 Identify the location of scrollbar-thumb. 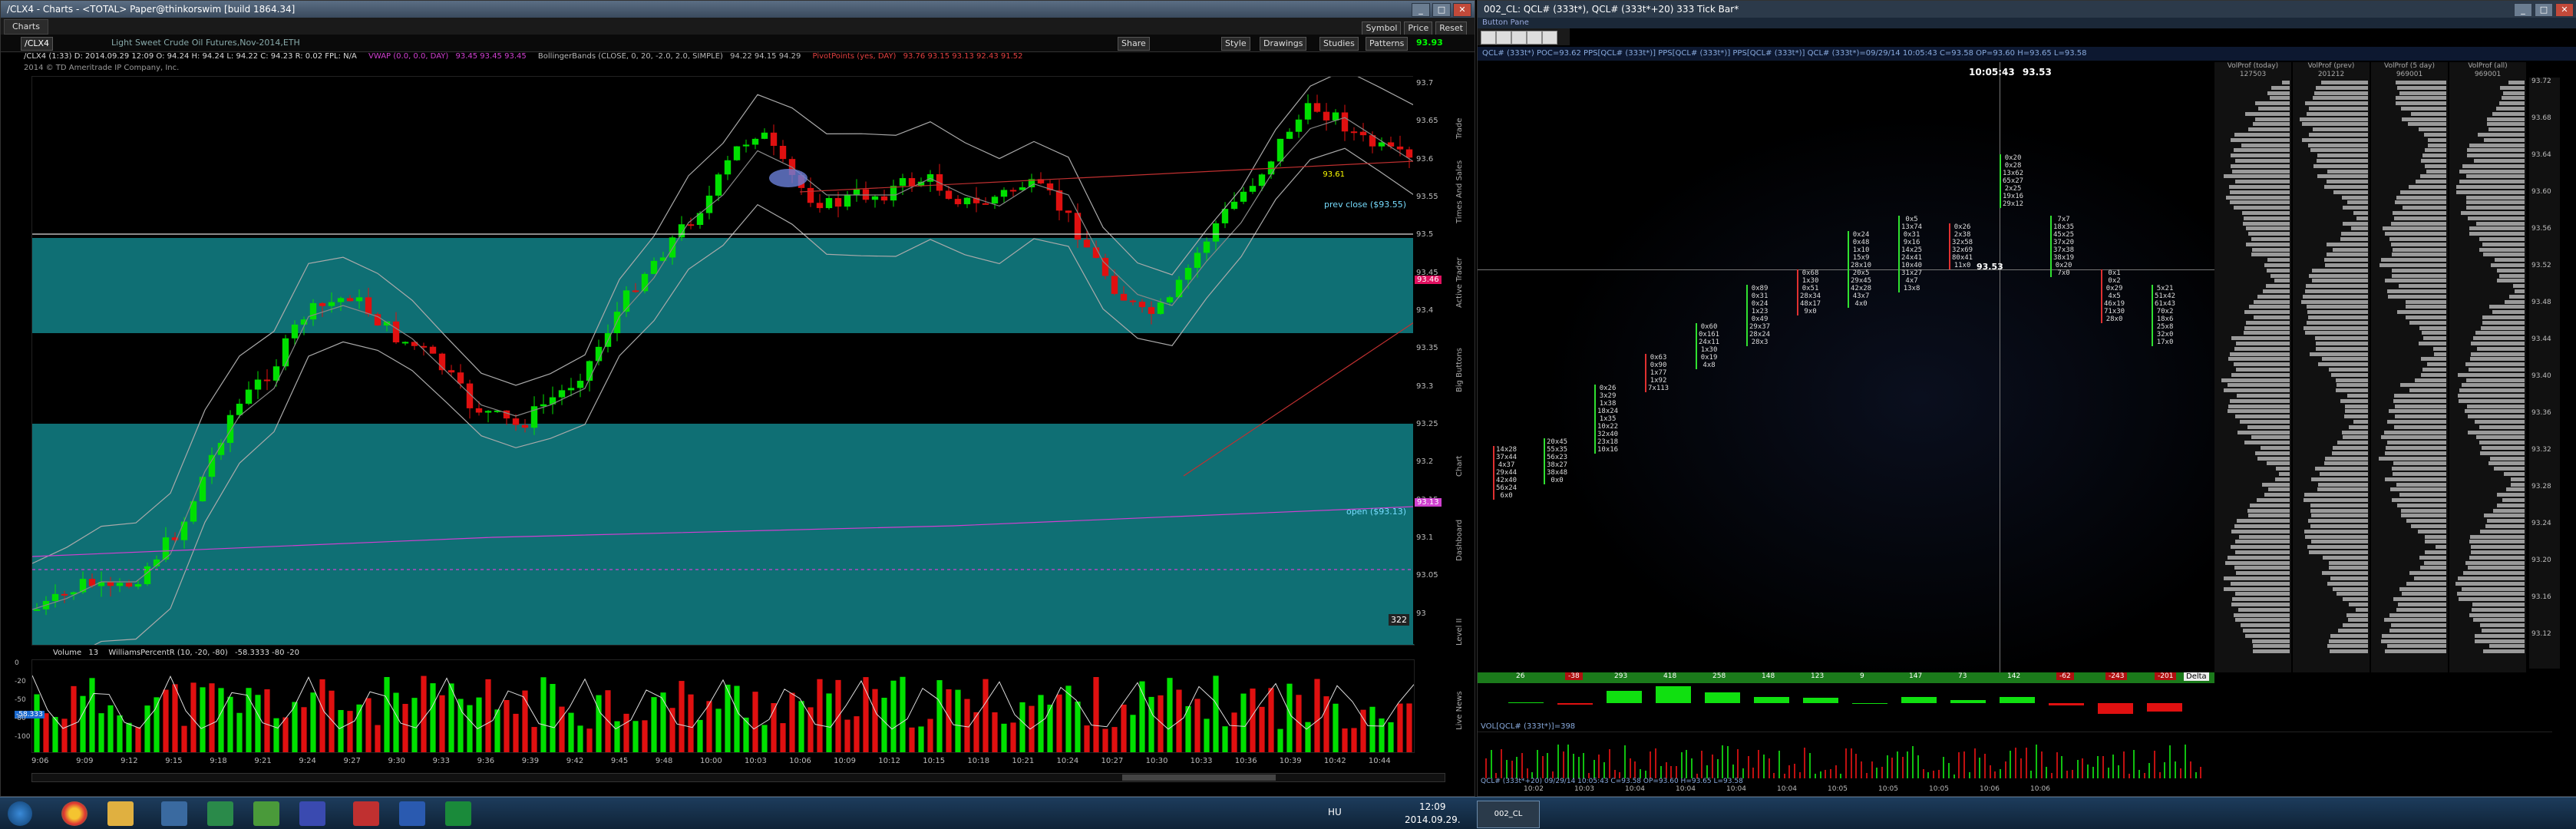
(1199, 778).